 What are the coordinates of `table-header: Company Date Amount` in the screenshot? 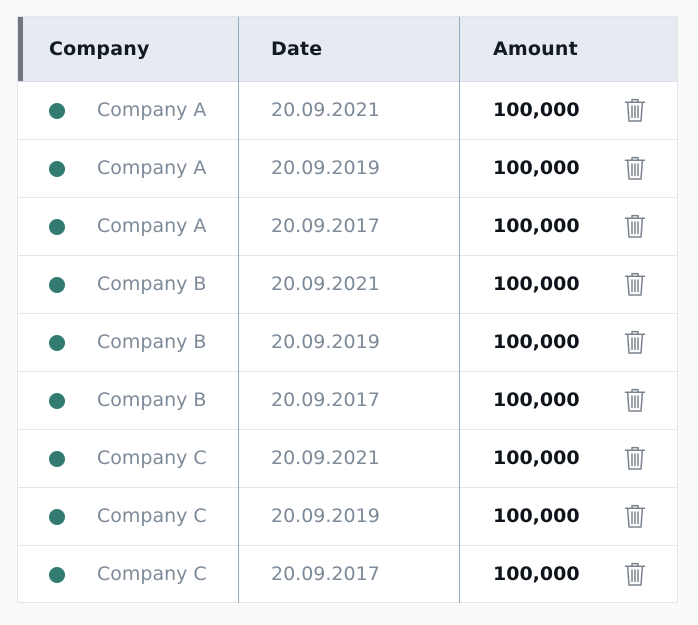 It's located at (347, 49).